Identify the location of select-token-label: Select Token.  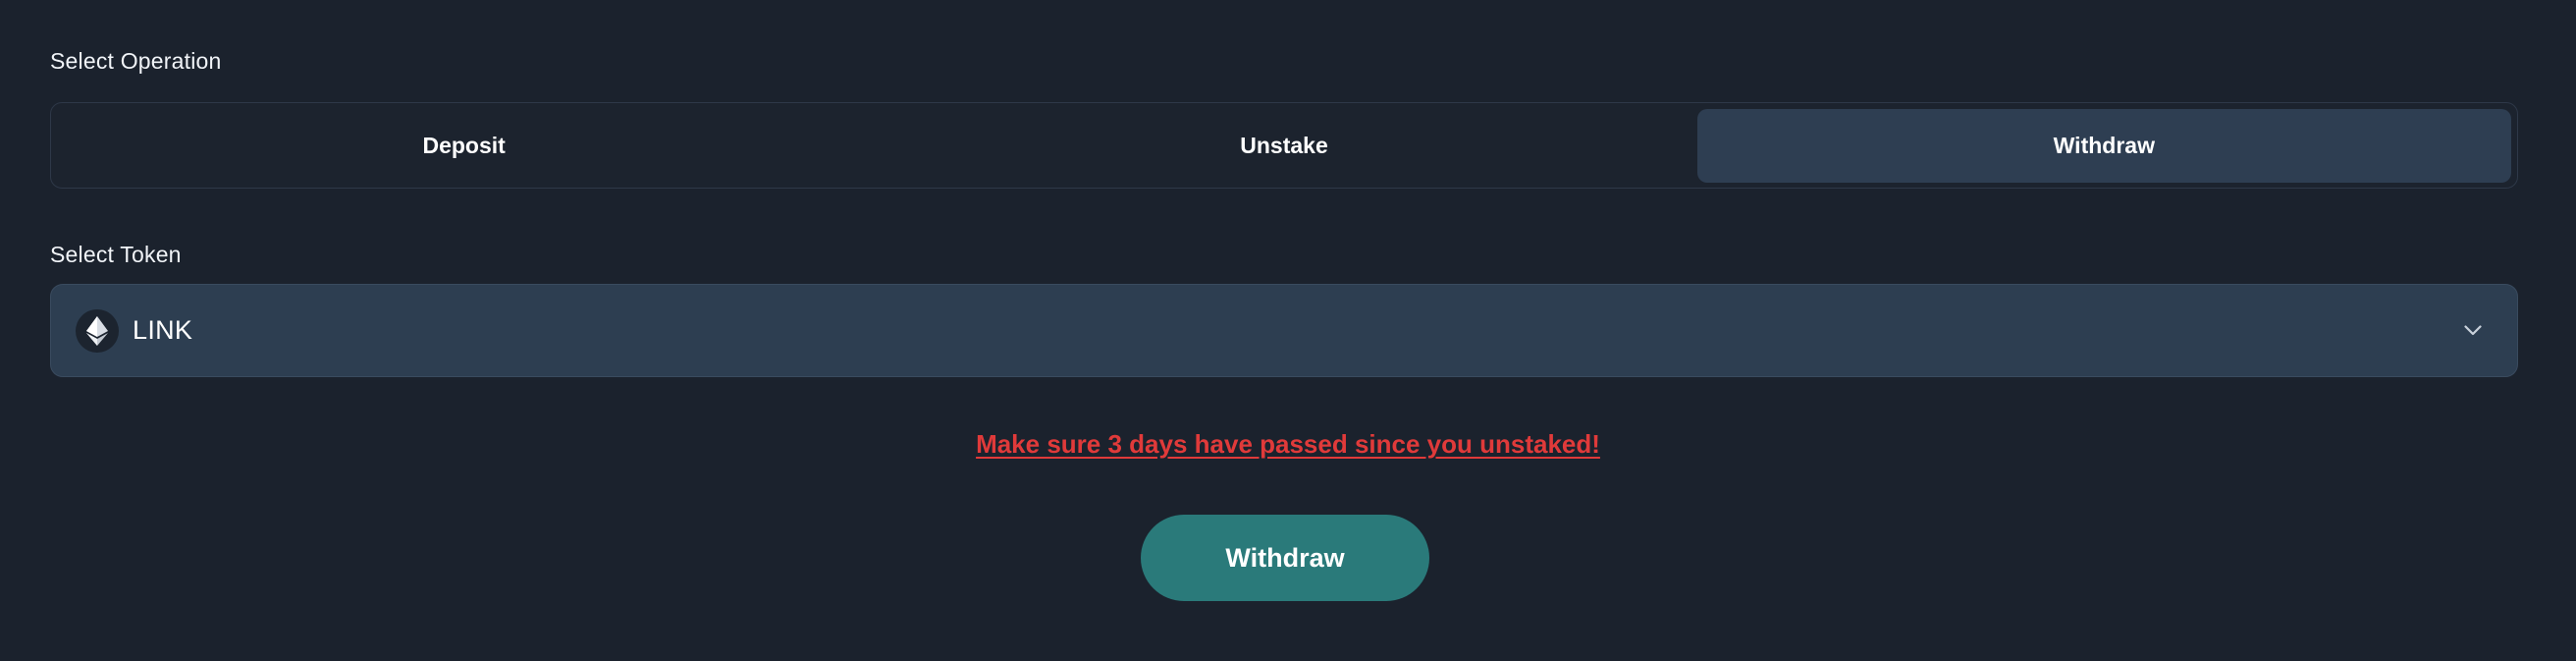
(116, 254).